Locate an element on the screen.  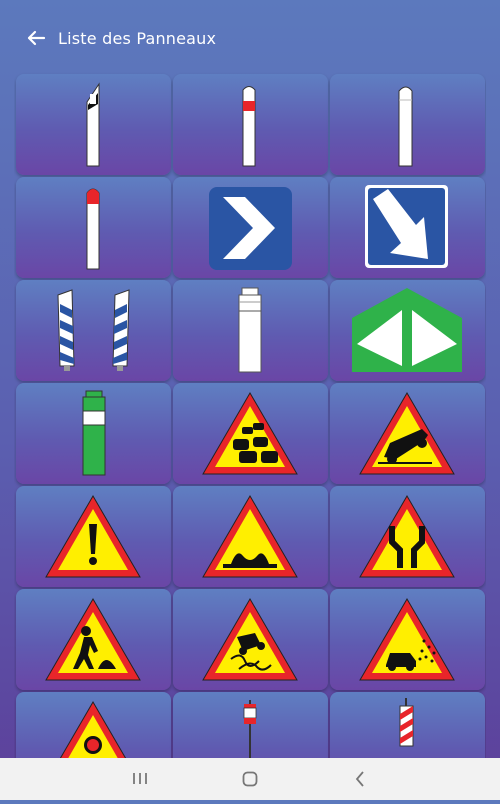
temporary-traffic-jam-icon is located at coordinates (250, 433).